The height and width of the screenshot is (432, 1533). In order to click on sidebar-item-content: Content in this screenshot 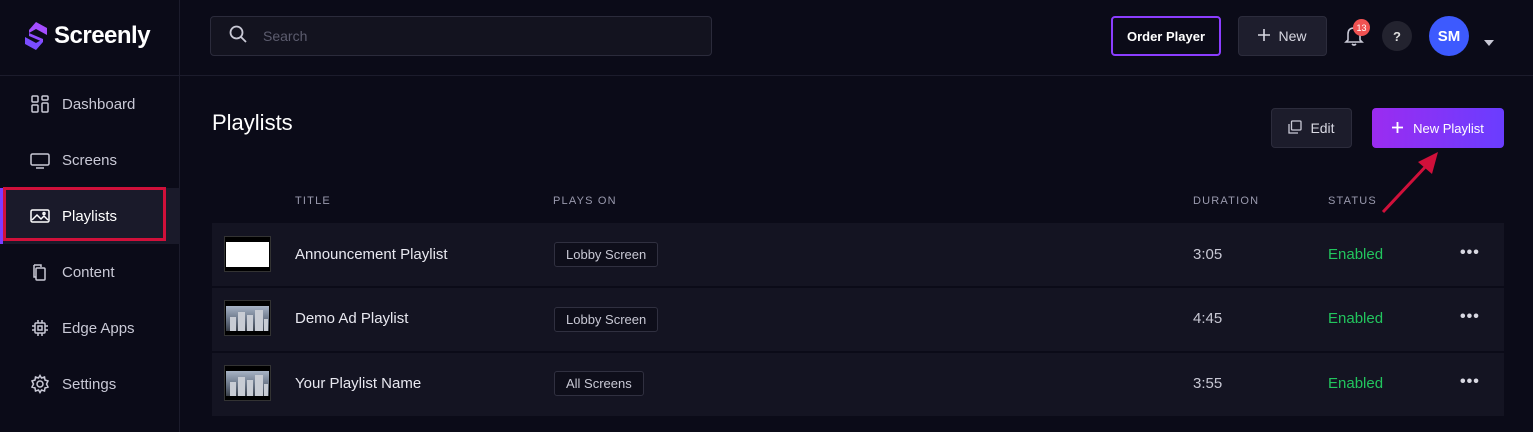, I will do `click(90, 272)`.